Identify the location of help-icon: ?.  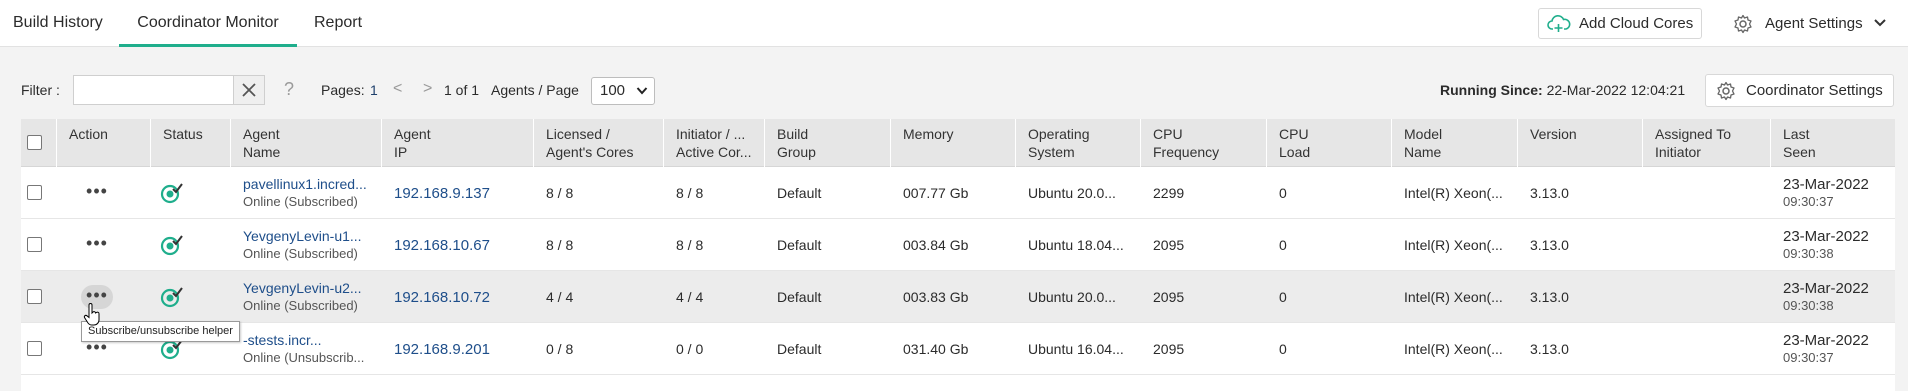
(289, 89).